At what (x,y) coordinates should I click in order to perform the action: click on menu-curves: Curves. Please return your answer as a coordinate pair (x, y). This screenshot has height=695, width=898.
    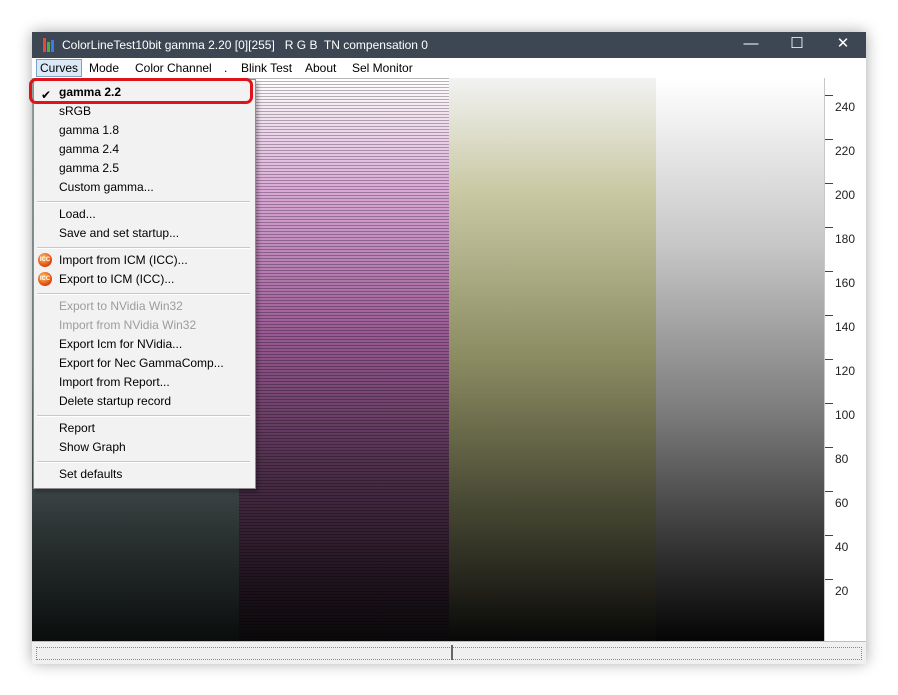
    Looking at the image, I should click on (59, 68).